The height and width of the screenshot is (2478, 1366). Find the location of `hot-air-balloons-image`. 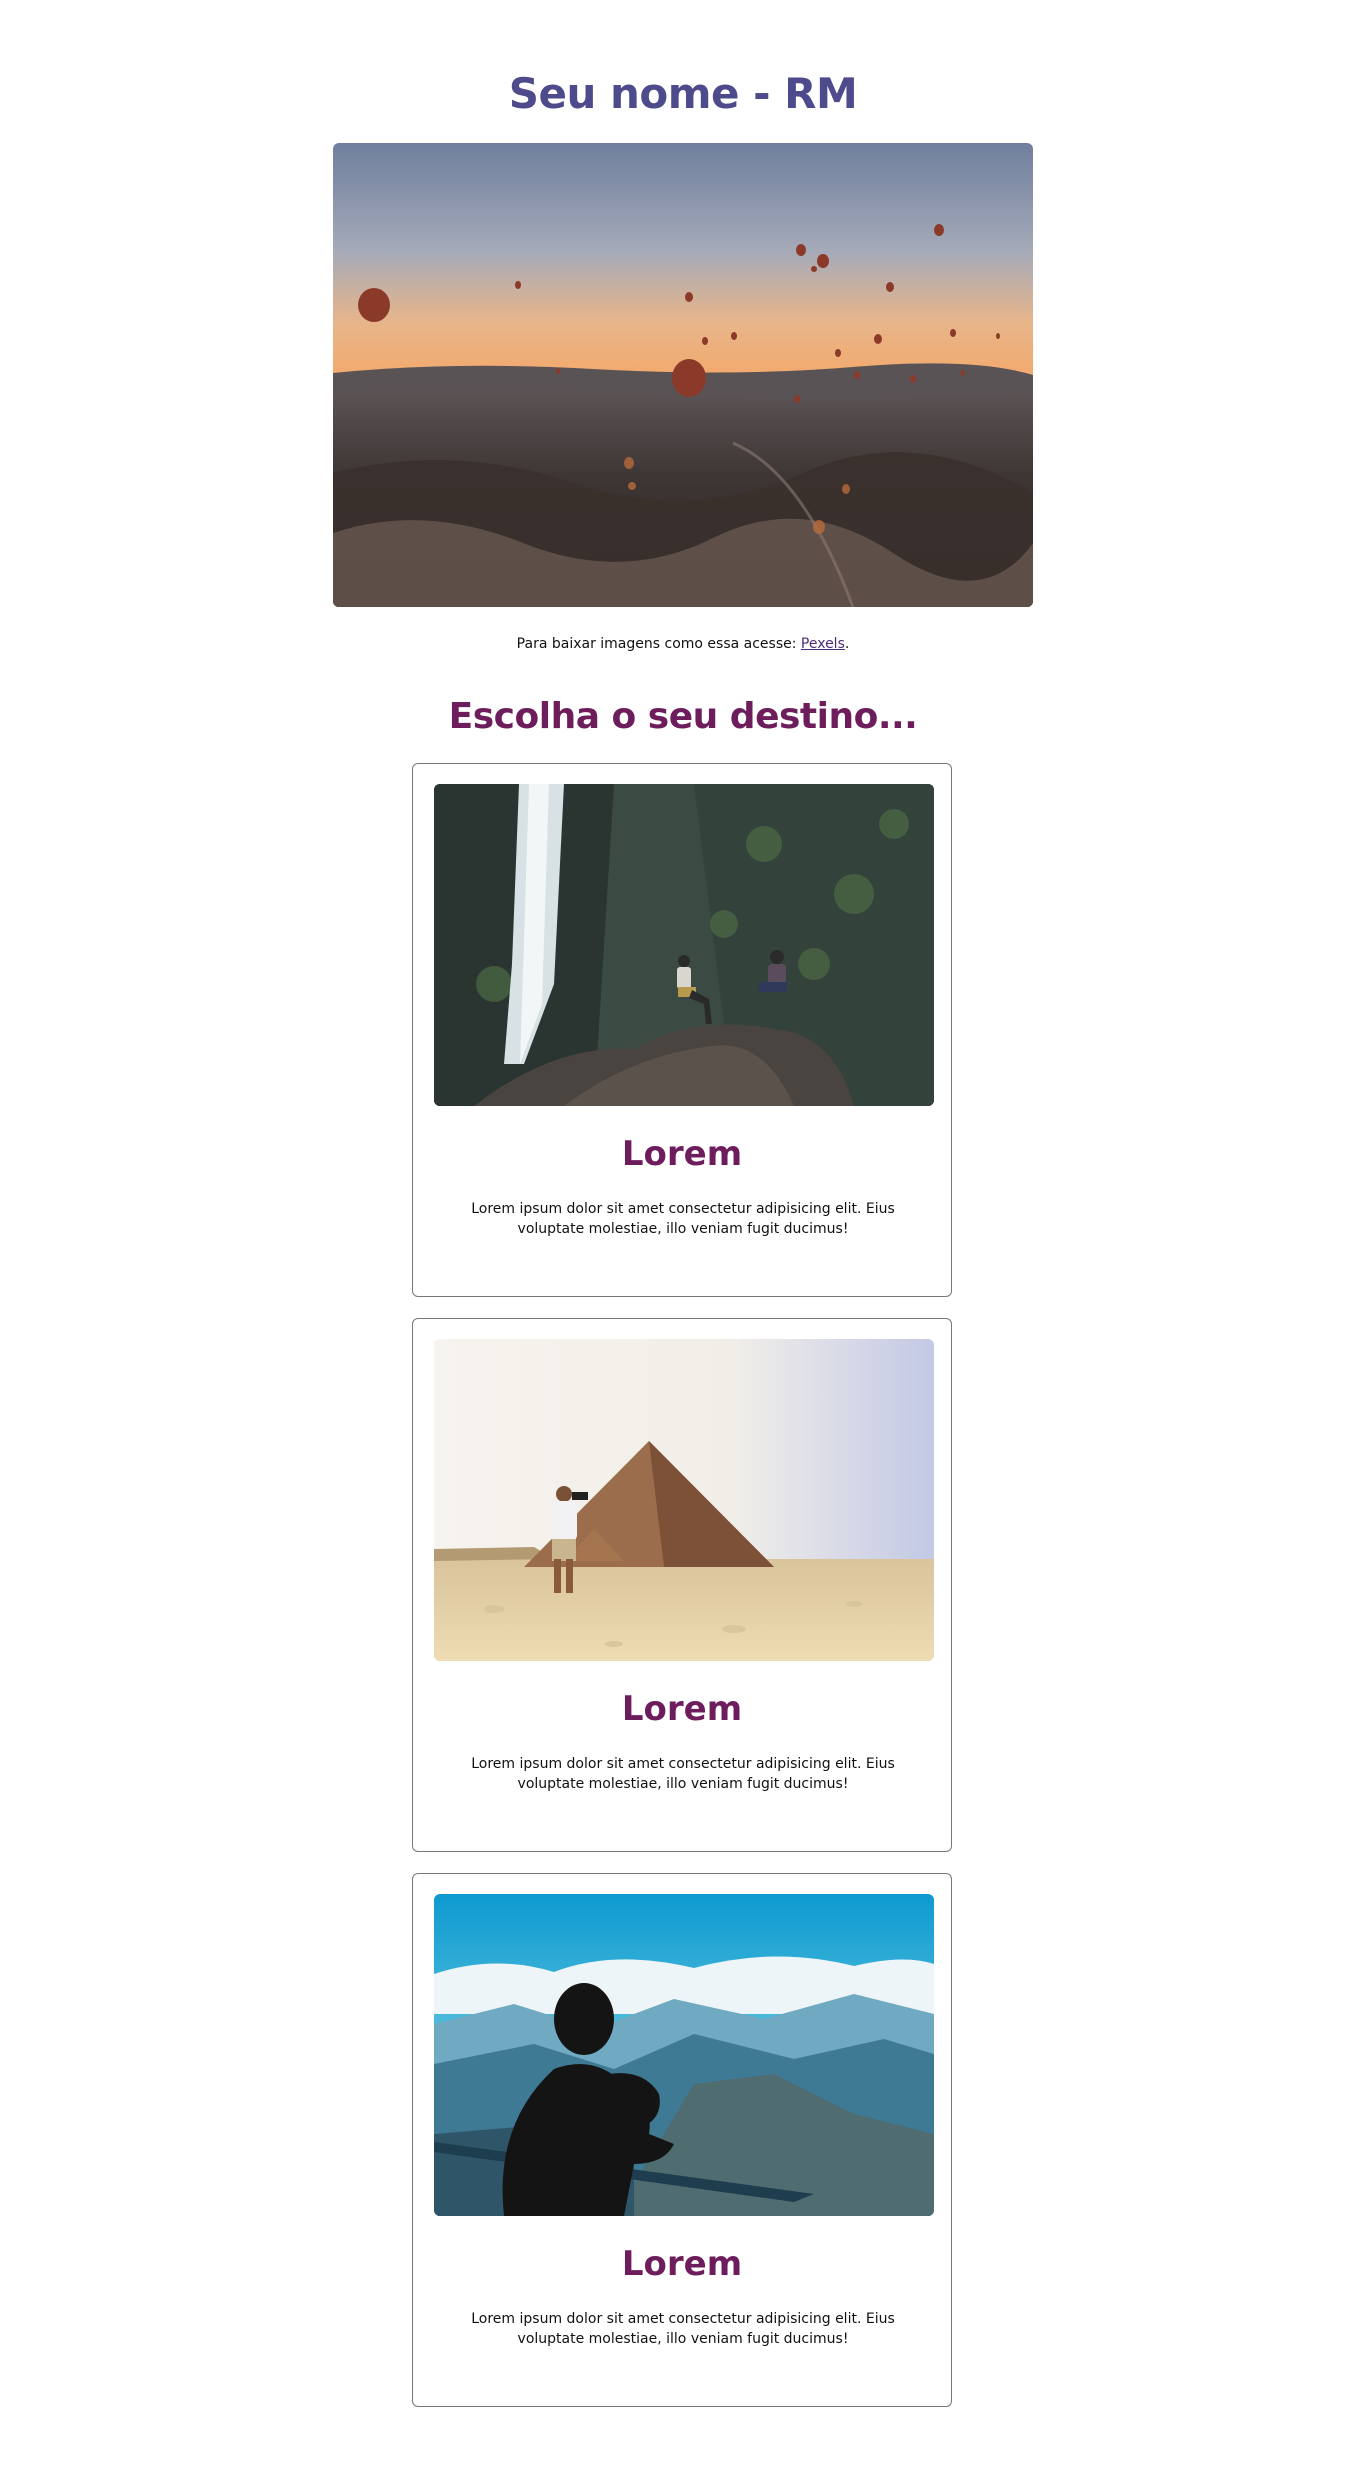

hot-air-balloons-image is located at coordinates (683, 375).